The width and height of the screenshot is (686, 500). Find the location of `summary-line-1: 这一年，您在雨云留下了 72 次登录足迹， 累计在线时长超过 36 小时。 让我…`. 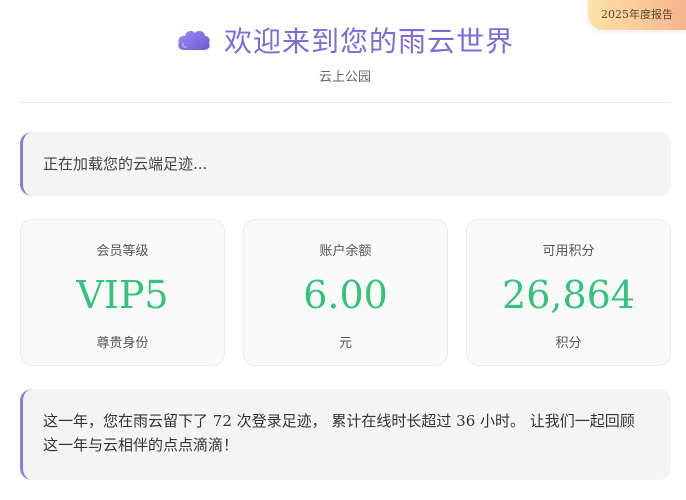

summary-line-1: 这一年，您在雨云留下了 72 次登录足迹， 累计在线时长超过 36 小时。 让我… is located at coordinates (339, 421).